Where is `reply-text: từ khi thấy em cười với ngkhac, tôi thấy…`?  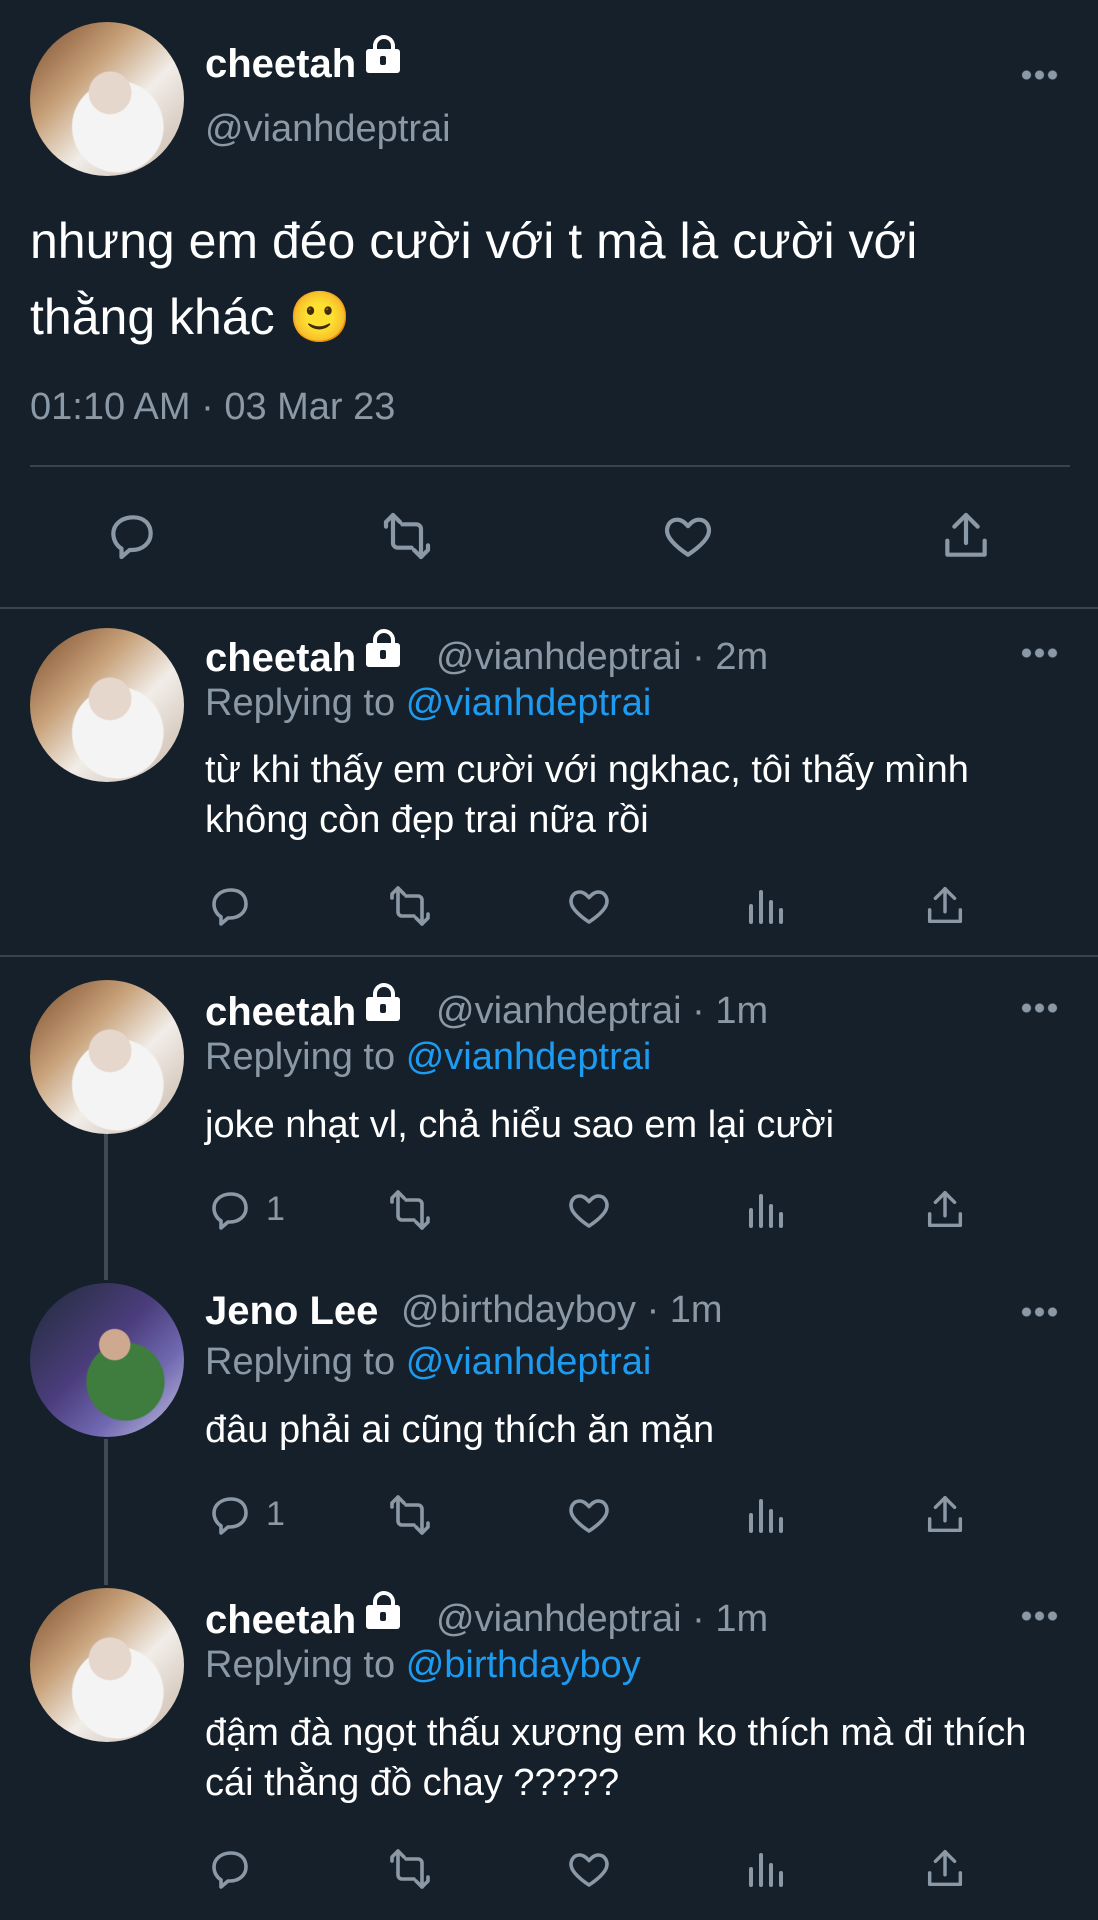
reply-text: từ khi thấy em cười với ngkhac, tôi thấy… is located at coordinates (587, 795).